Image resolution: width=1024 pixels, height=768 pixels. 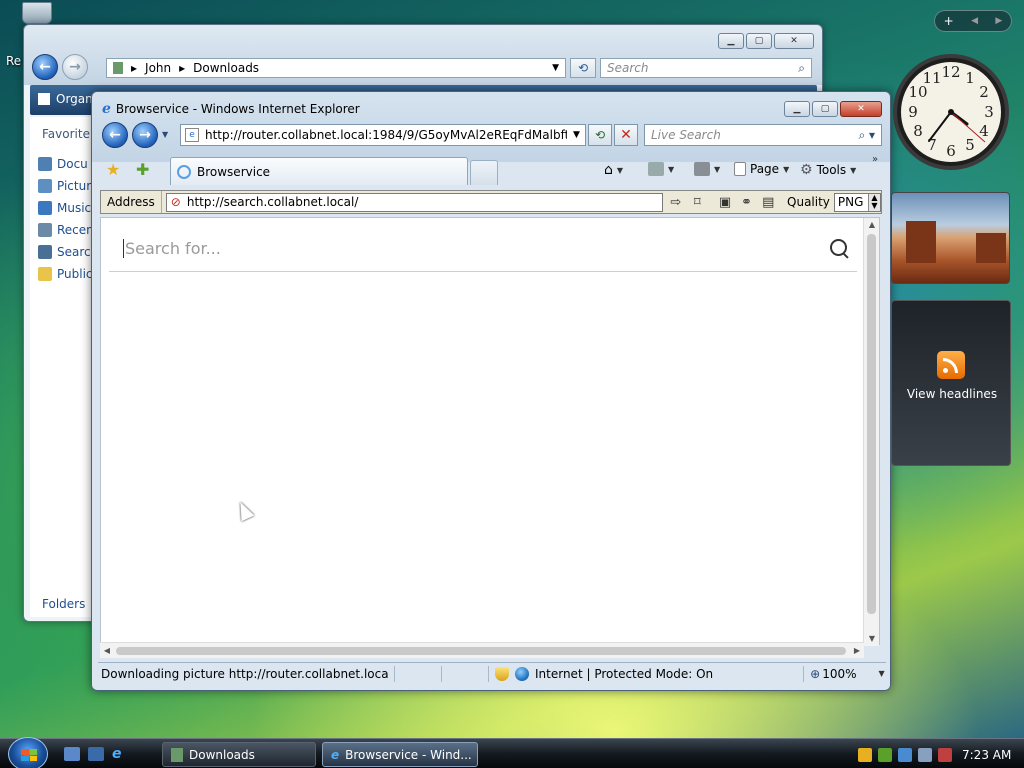 What do you see at coordinates (336, 68) in the screenshot?
I see `explorer-address-bar: ▸ John ▸ Downloads ▼` at bounding box center [336, 68].